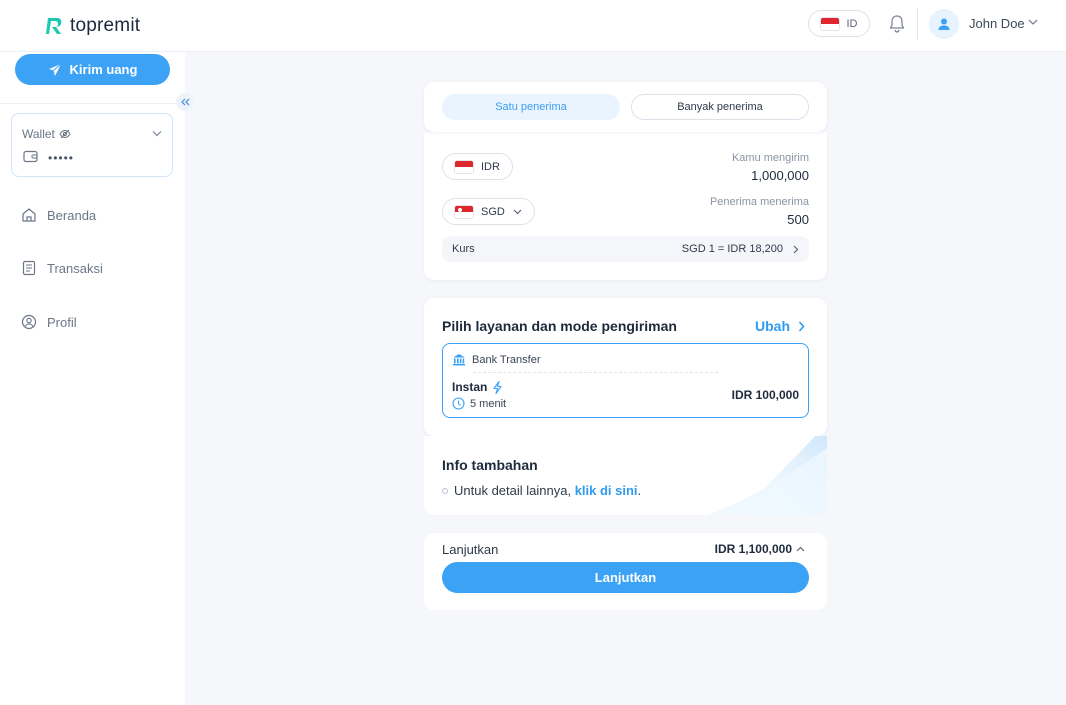 The height and width of the screenshot is (705, 1066). I want to click on selected-service-option: Bank Transfer Instan 5 menit IDR 100,000, so click(625, 380).